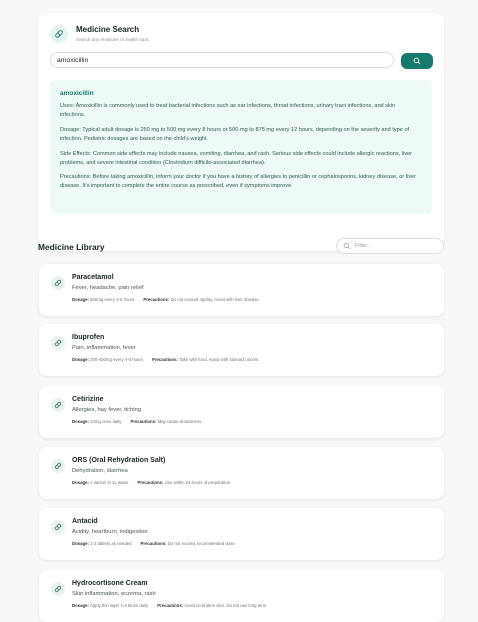 Image resolution: width=478 pixels, height=622 pixels. I want to click on medicine-name: Antacid, so click(85, 521).